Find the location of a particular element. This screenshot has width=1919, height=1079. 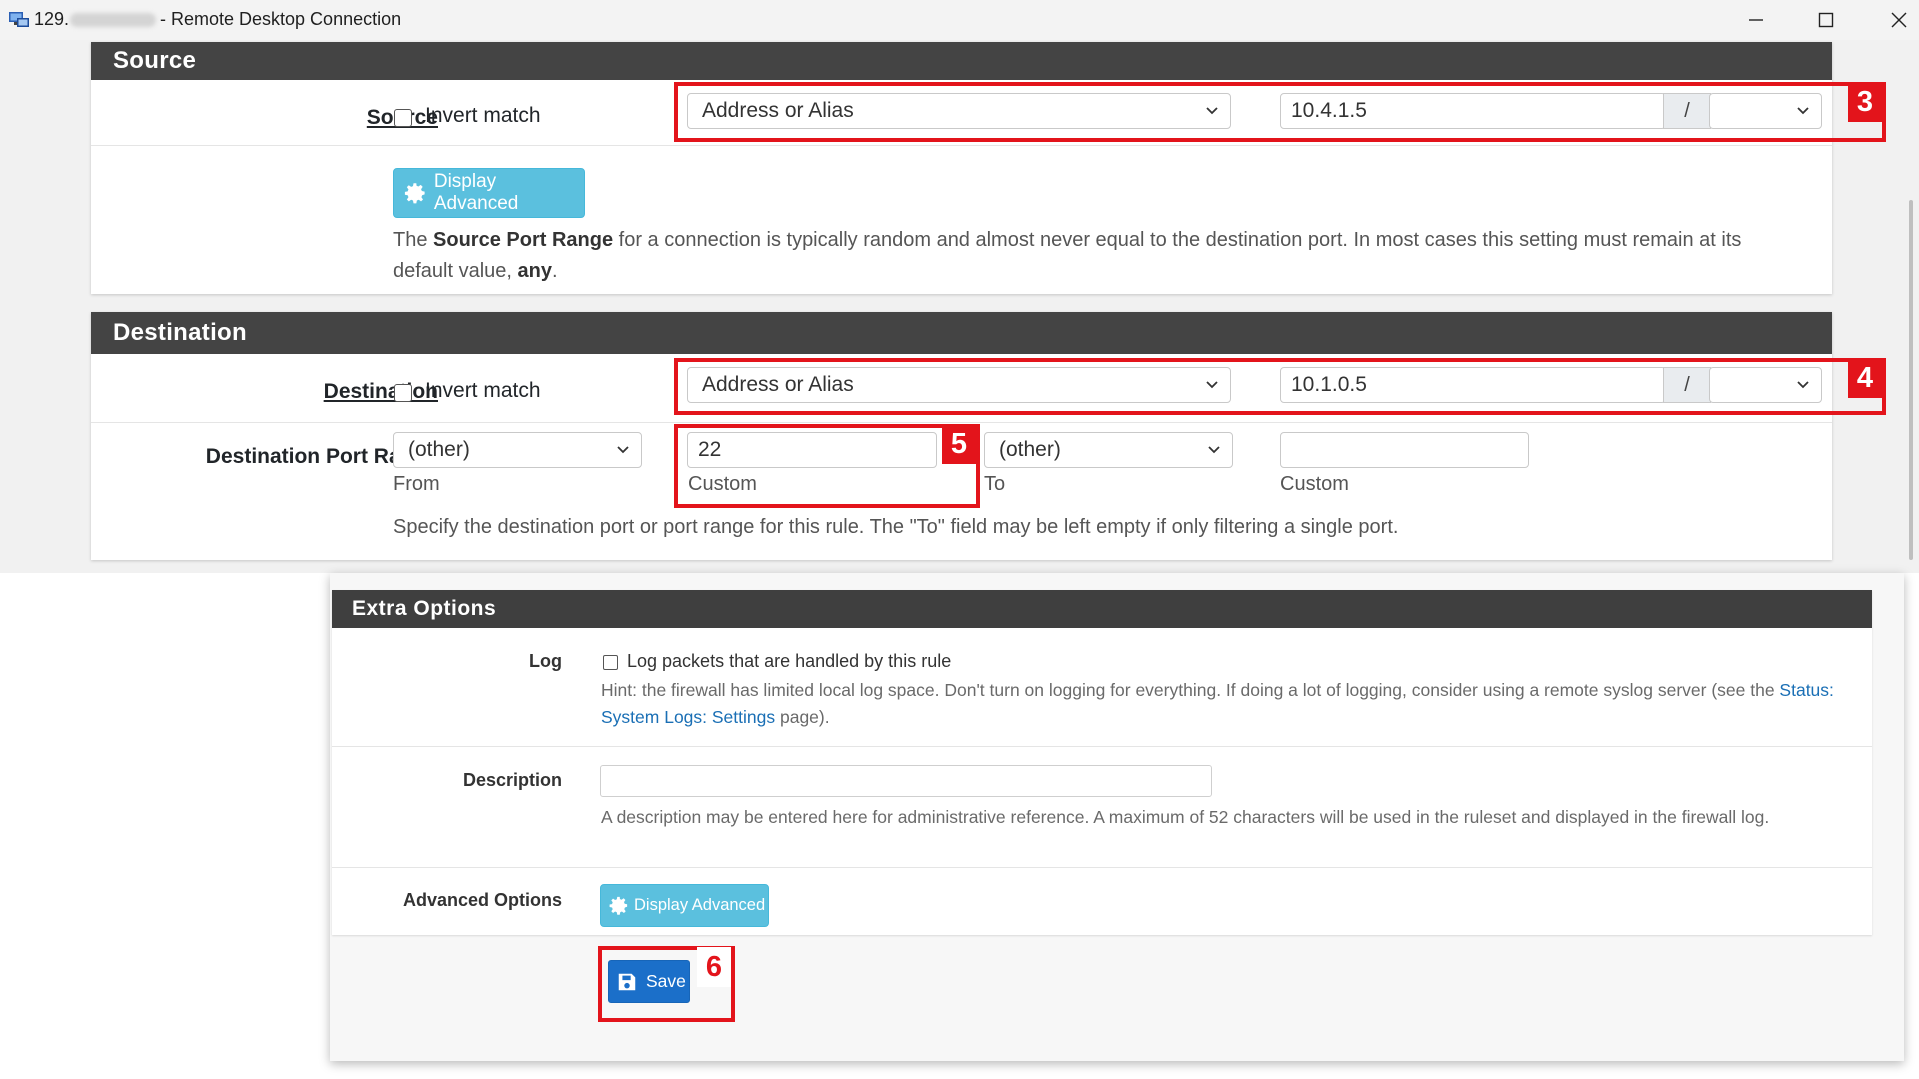

log-label: Log is located at coordinates (545, 661).